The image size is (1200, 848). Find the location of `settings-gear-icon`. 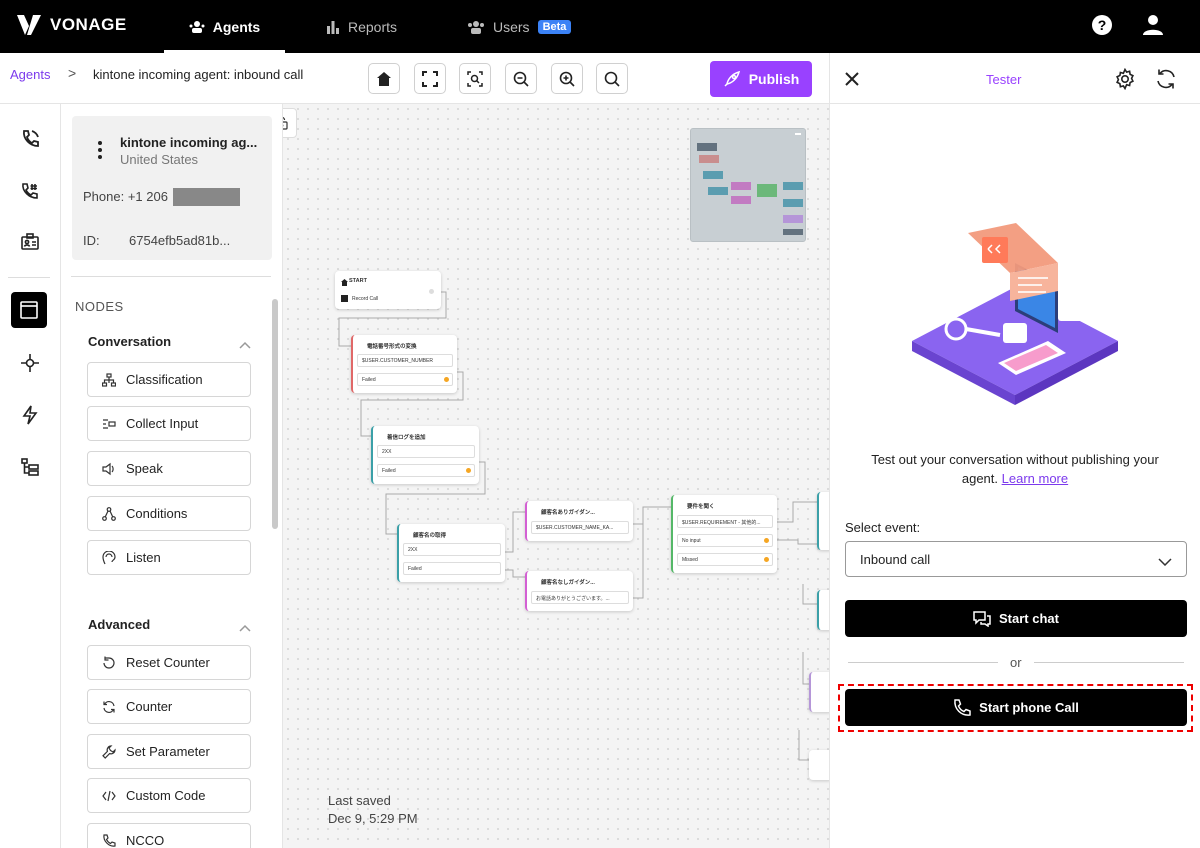

settings-gear-icon is located at coordinates (1125, 80).